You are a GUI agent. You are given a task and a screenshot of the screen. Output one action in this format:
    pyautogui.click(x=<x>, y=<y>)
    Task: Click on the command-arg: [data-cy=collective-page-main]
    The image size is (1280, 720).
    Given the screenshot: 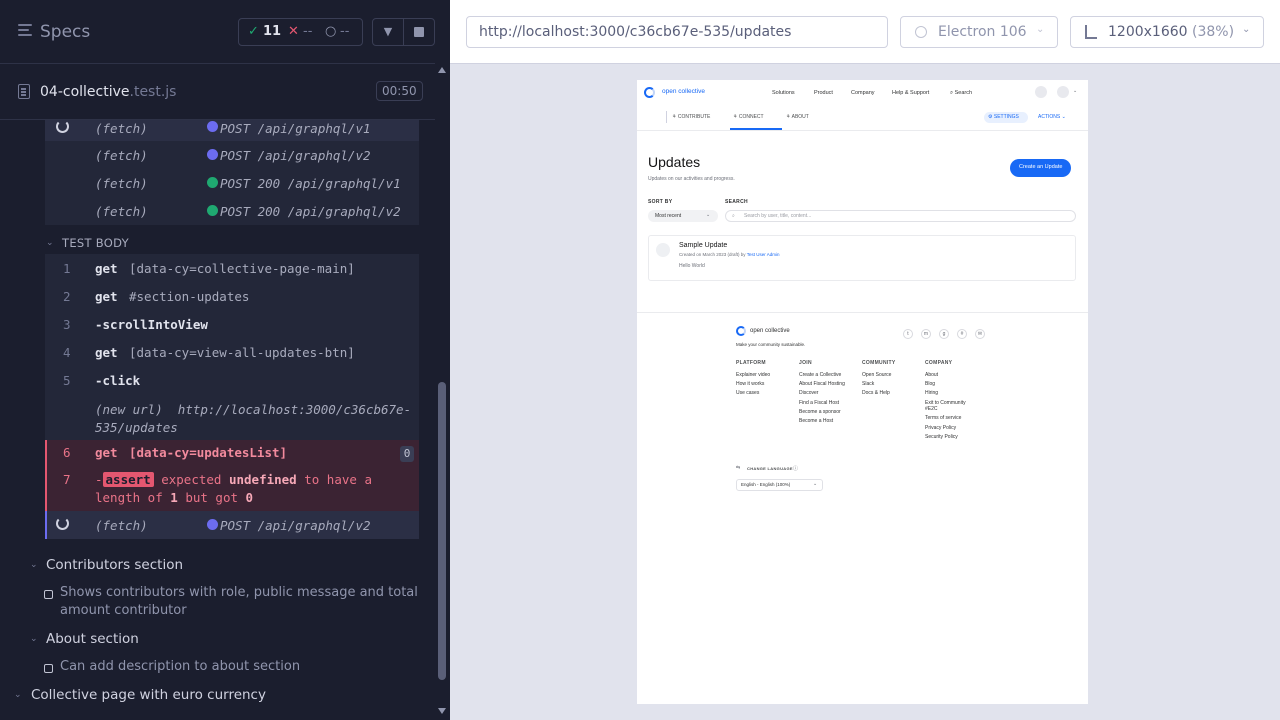 What is the action you would take?
    pyautogui.click(x=242, y=268)
    